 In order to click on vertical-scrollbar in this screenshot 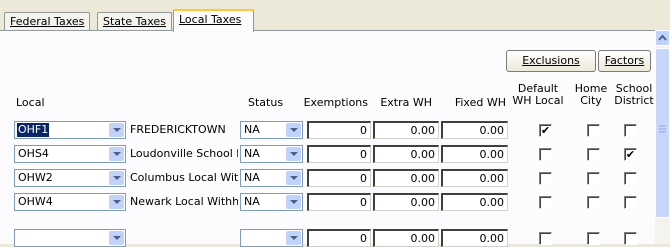, I will do `click(662, 137)`.